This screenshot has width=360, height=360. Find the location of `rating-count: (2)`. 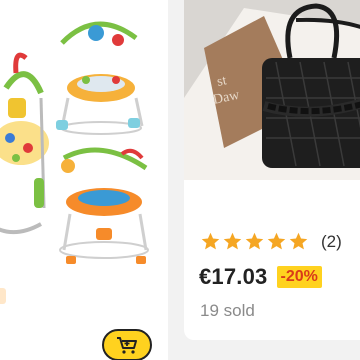

rating-count: (2) is located at coordinates (331, 241).